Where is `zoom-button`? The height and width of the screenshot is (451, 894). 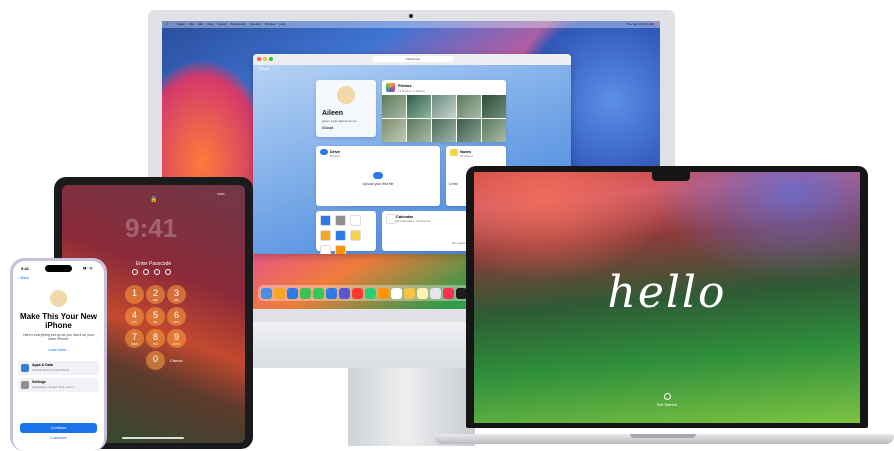
zoom-button is located at coordinates (271, 59).